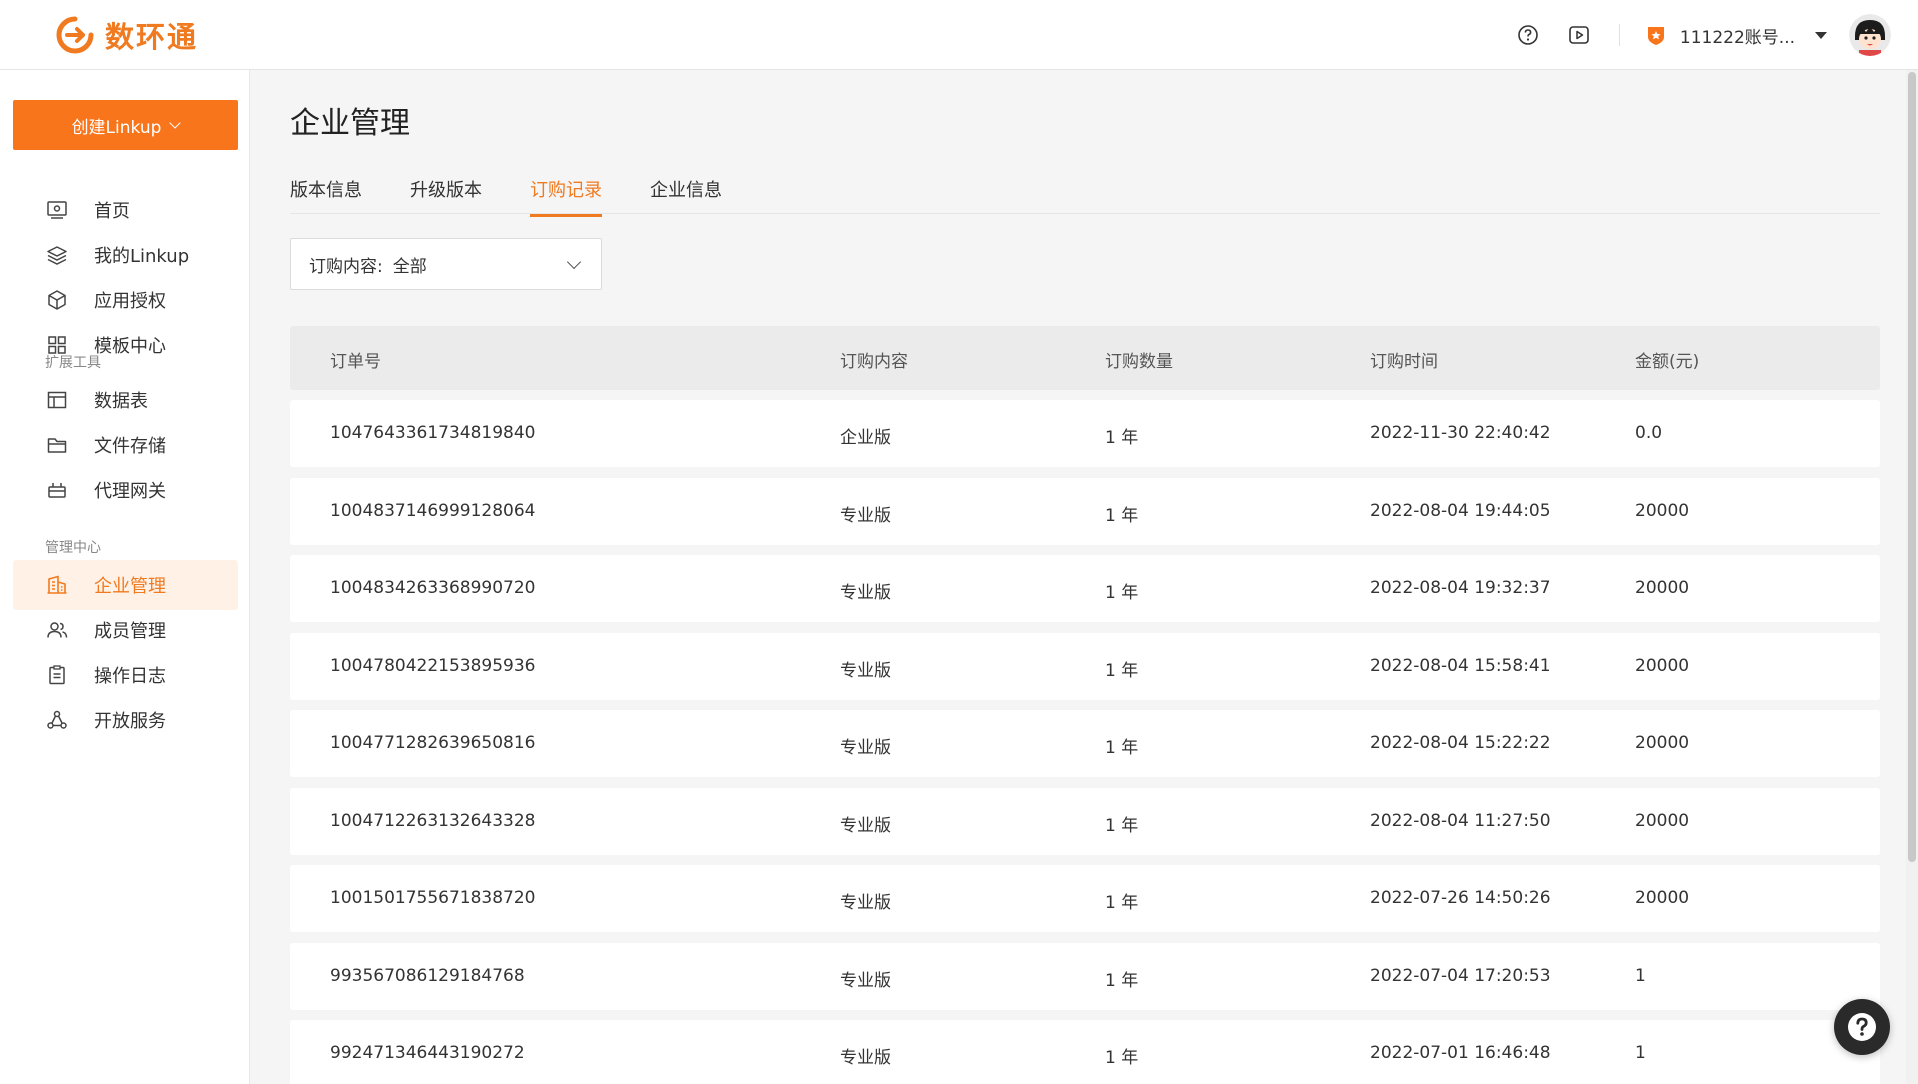  Describe the element at coordinates (116, 127) in the screenshot. I see `create-linkup-label: 创建Linkup` at that location.